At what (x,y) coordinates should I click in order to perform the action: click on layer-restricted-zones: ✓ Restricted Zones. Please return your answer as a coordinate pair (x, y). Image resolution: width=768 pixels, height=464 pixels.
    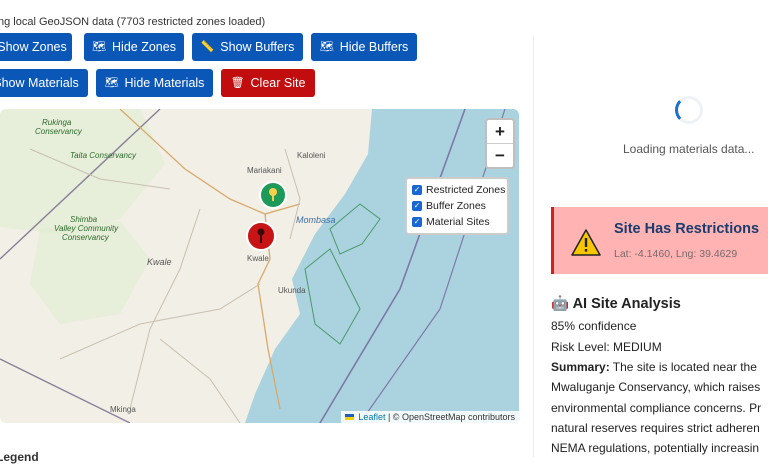
    Looking at the image, I should click on (459, 190).